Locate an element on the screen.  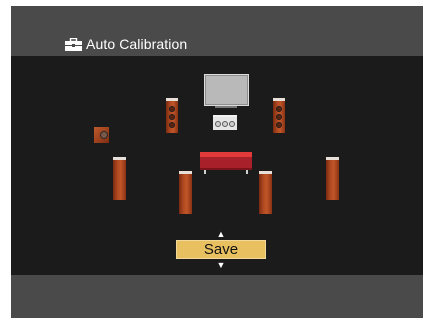
surround-right-speaker-icon is located at coordinates (332, 178).